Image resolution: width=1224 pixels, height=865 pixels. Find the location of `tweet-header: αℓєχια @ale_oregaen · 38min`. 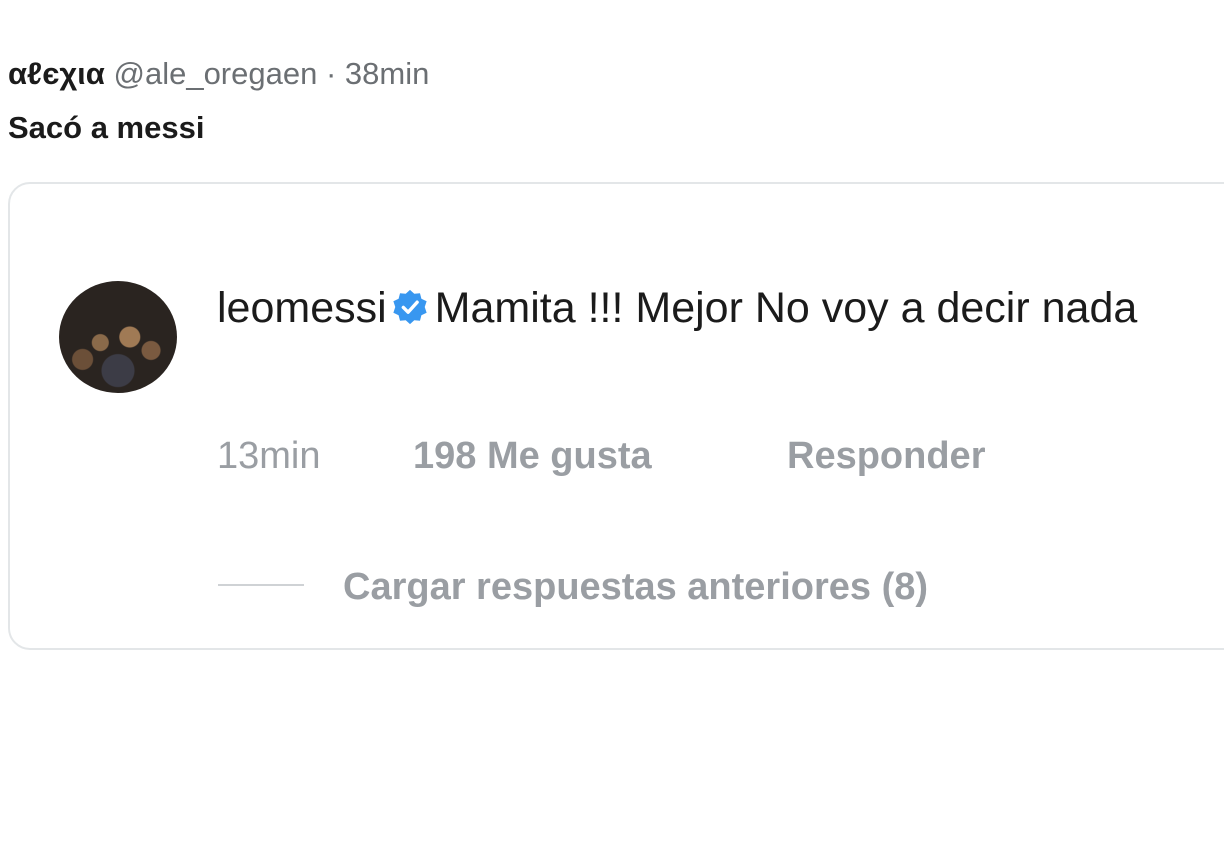

tweet-header: αℓєχια @ale_oregaen · 38min is located at coordinates (218, 74).